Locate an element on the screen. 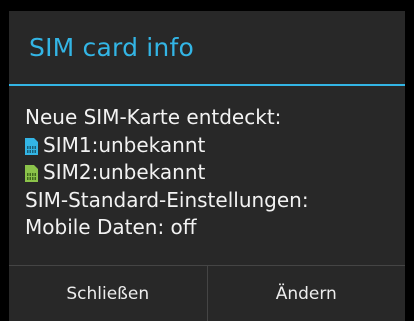 The width and height of the screenshot is (414, 321). dialog-title: SIM card info is located at coordinates (111, 47).